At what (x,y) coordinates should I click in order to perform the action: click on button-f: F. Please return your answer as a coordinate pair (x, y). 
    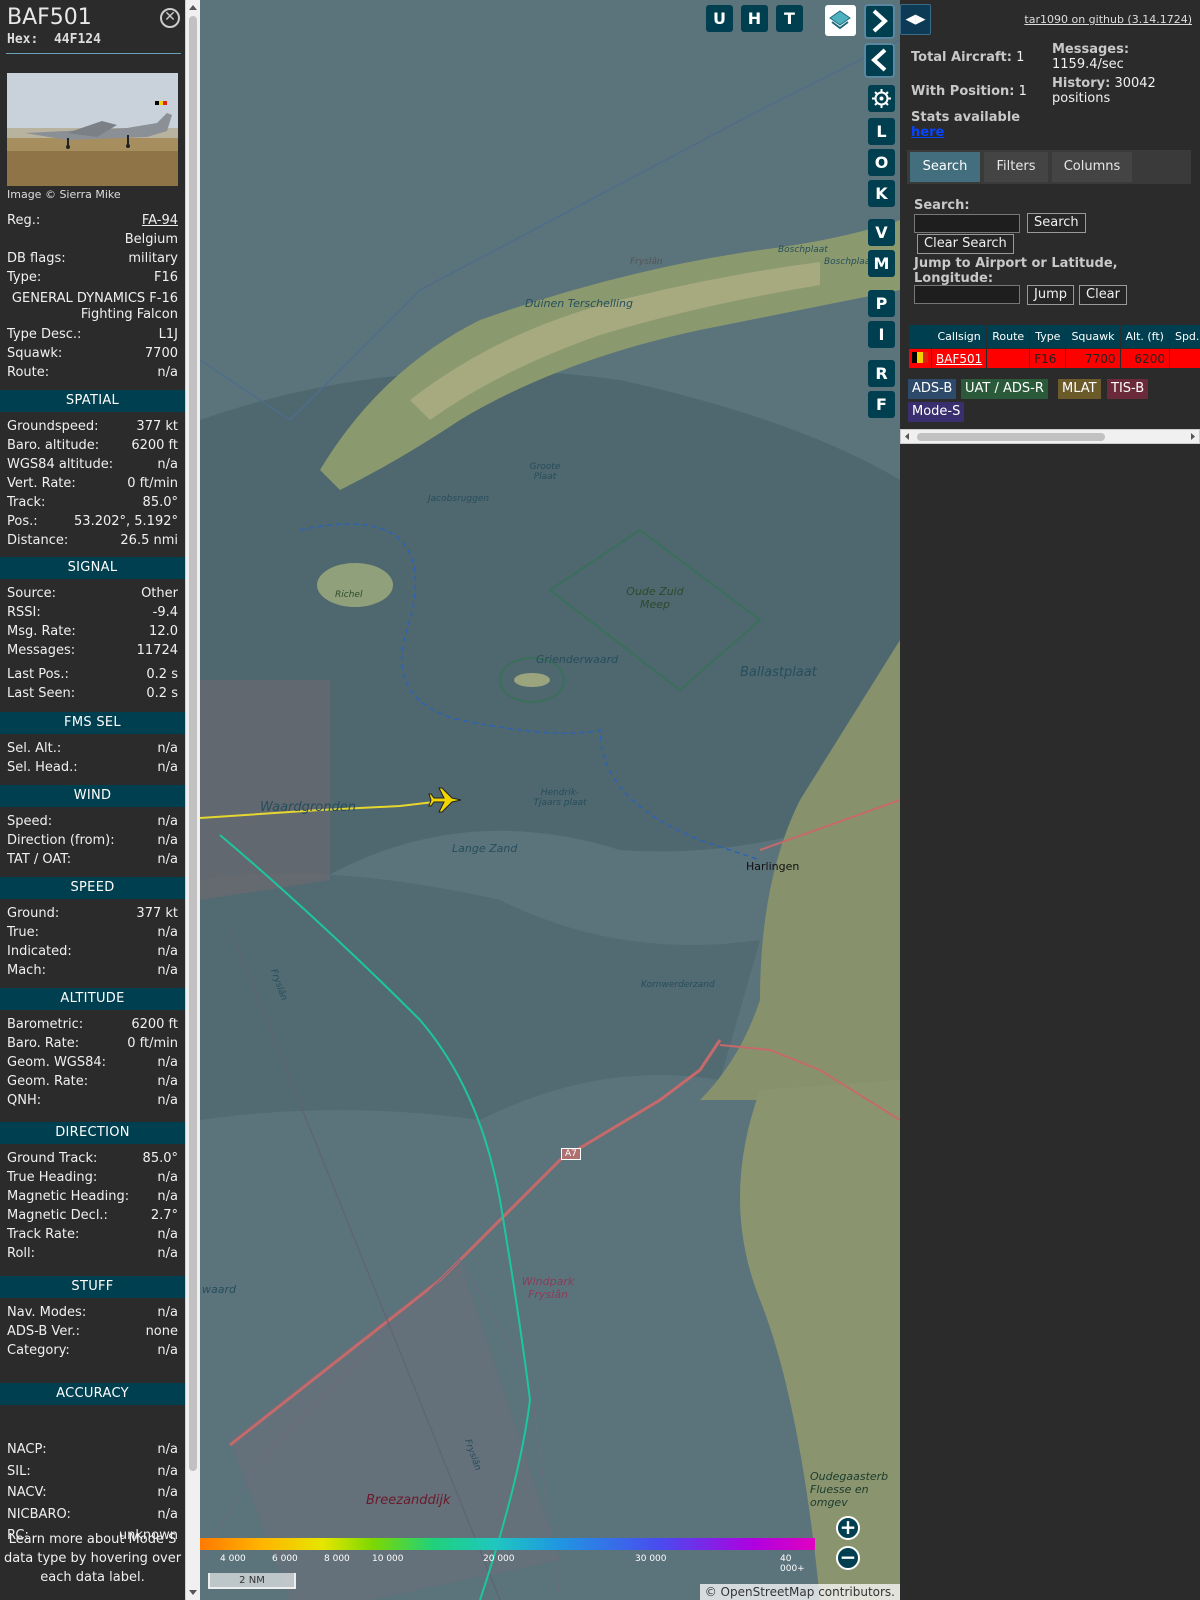
    Looking at the image, I should click on (881, 404).